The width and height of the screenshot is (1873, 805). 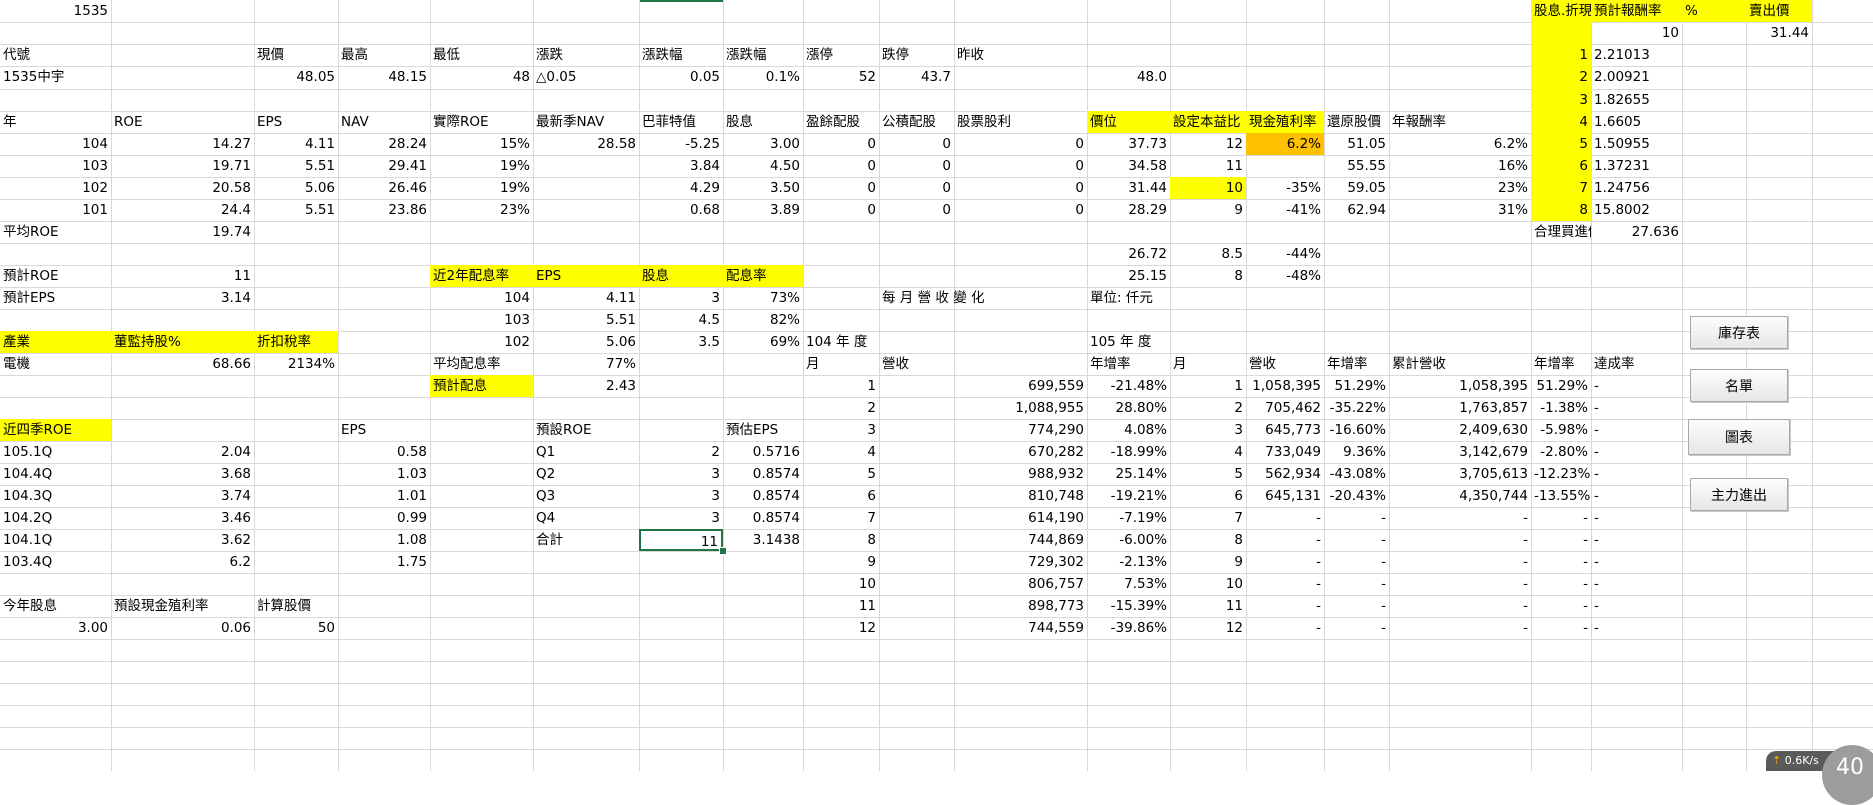 What do you see at coordinates (1714, 11) in the screenshot?
I see `percent-label: %` at bounding box center [1714, 11].